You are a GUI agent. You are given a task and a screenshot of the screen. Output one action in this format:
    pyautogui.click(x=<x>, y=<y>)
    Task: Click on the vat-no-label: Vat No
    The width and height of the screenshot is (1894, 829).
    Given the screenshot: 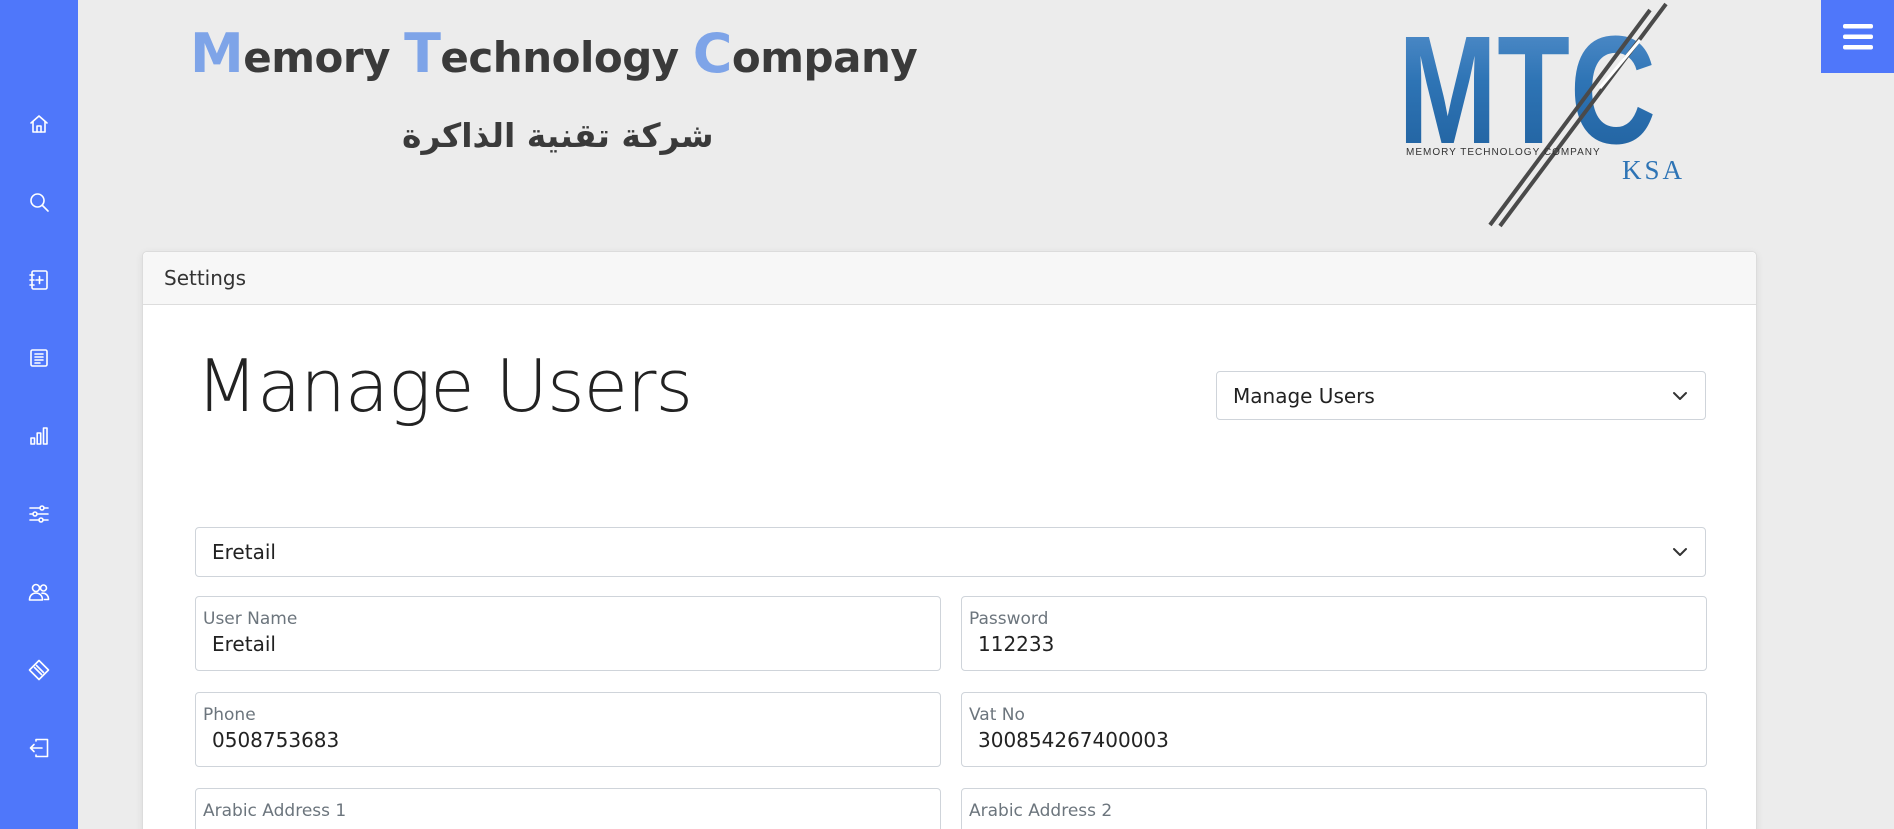 What is the action you would take?
    pyautogui.click(x=997, y=715)
    